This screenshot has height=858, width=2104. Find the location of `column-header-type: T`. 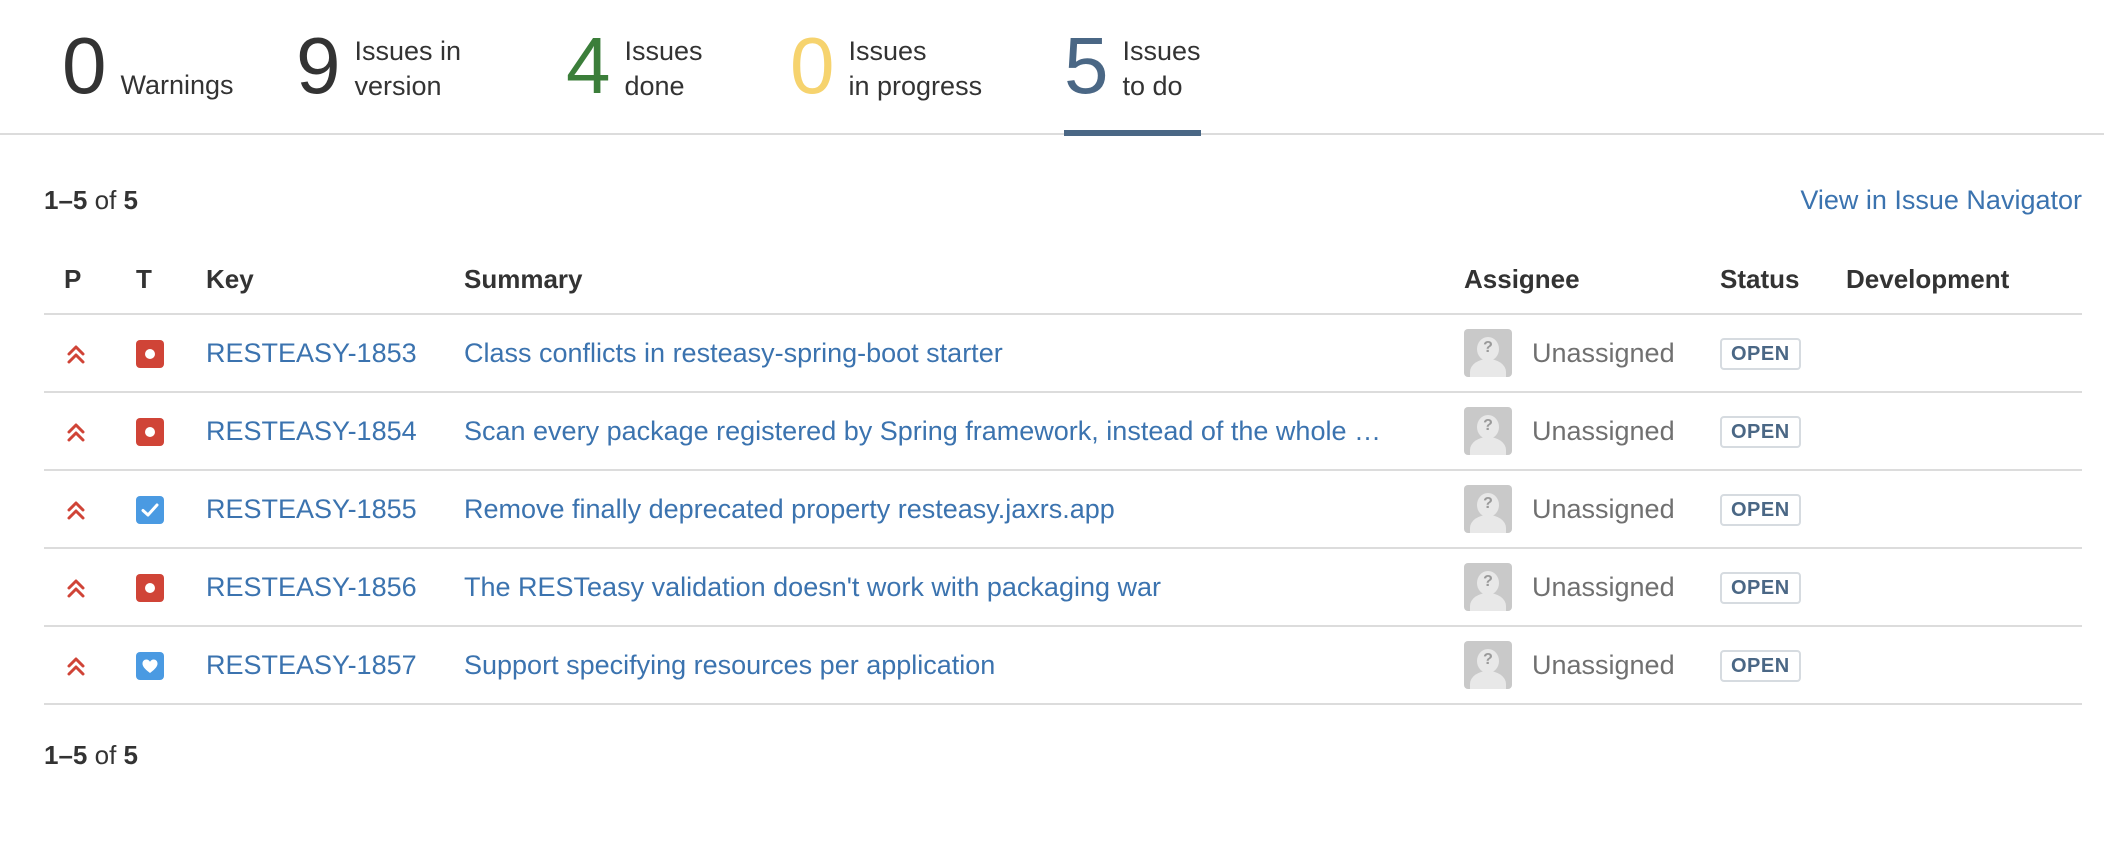

column-header-type: T is located at coordinates (171, 280).